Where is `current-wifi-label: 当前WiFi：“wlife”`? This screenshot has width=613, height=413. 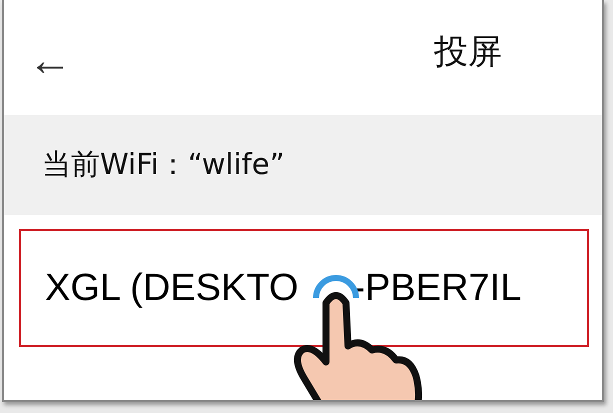 current-wifi-label: 当前WiFi：“wlife” is located at coordinates (163, 164).